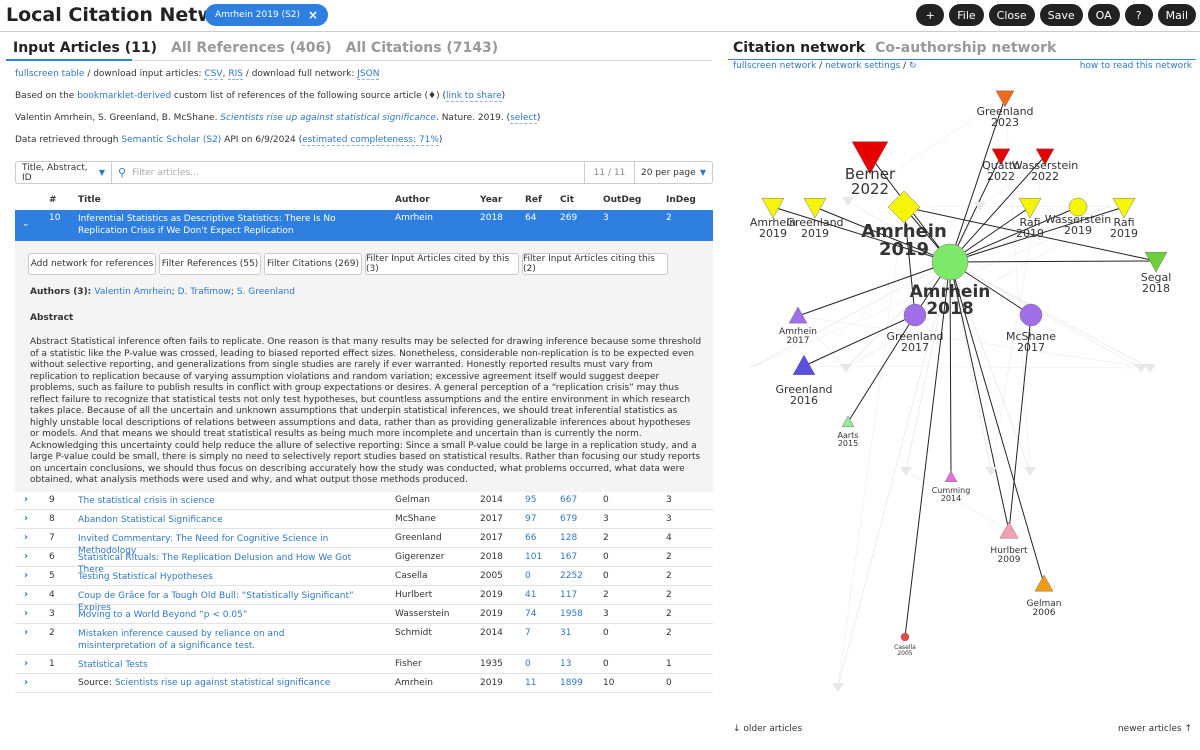 This screenshot has height=750, width=1200. I want to click on semantic-scholar-link: Semantic Scholar (S2), so click(171, 140).